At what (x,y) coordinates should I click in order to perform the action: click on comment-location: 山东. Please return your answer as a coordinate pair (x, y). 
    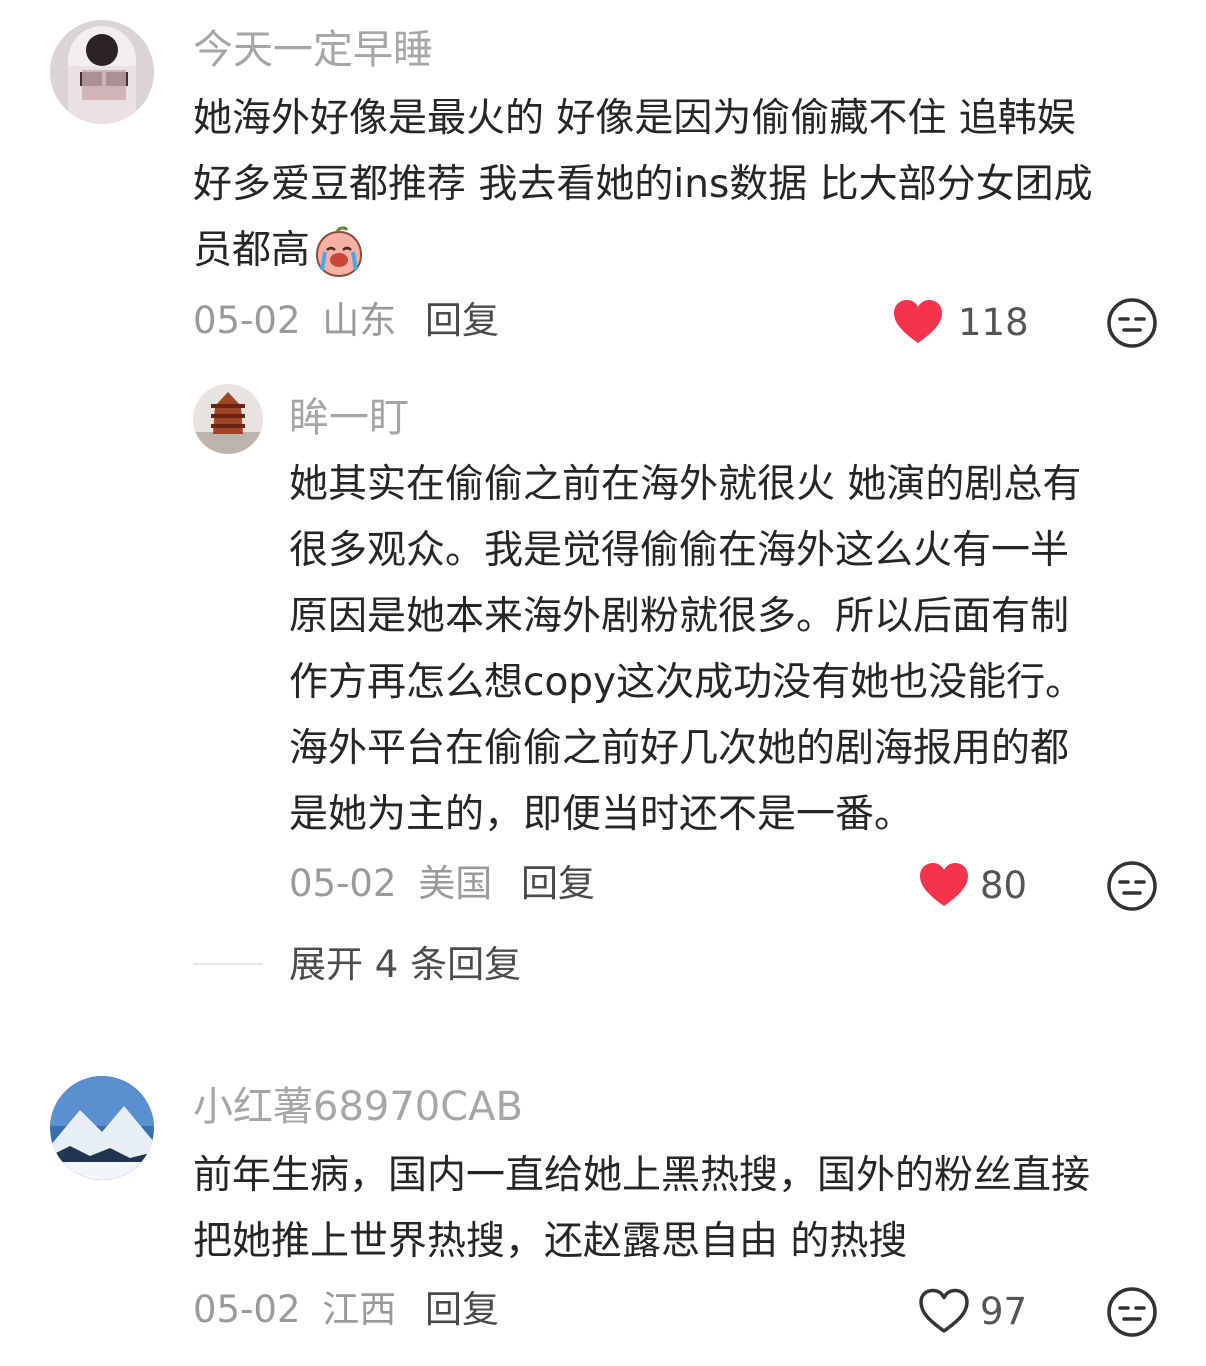
    Looking at the image, I should click on (359, 320).